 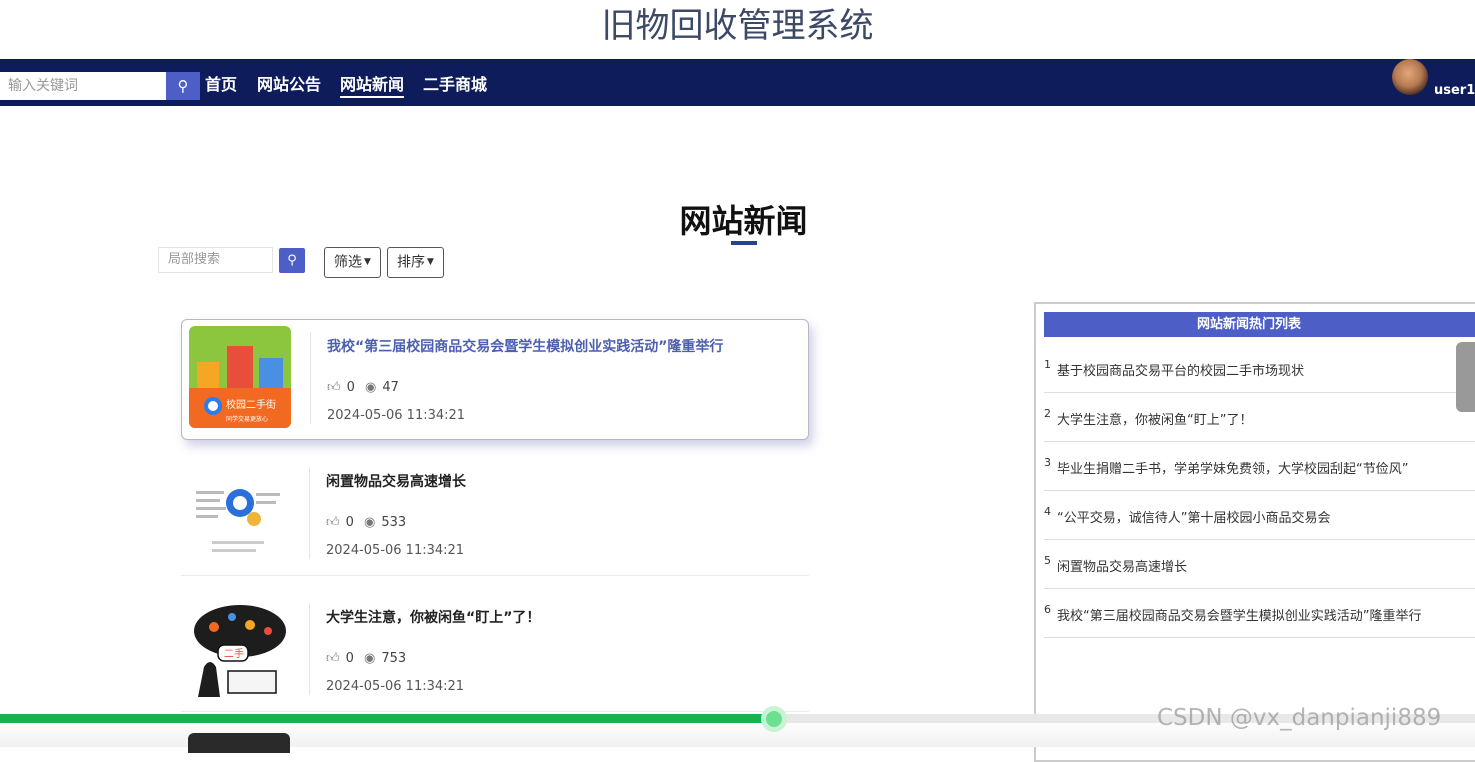 I want to click on search-input: 输入关键词, so click(x=83, y=86).